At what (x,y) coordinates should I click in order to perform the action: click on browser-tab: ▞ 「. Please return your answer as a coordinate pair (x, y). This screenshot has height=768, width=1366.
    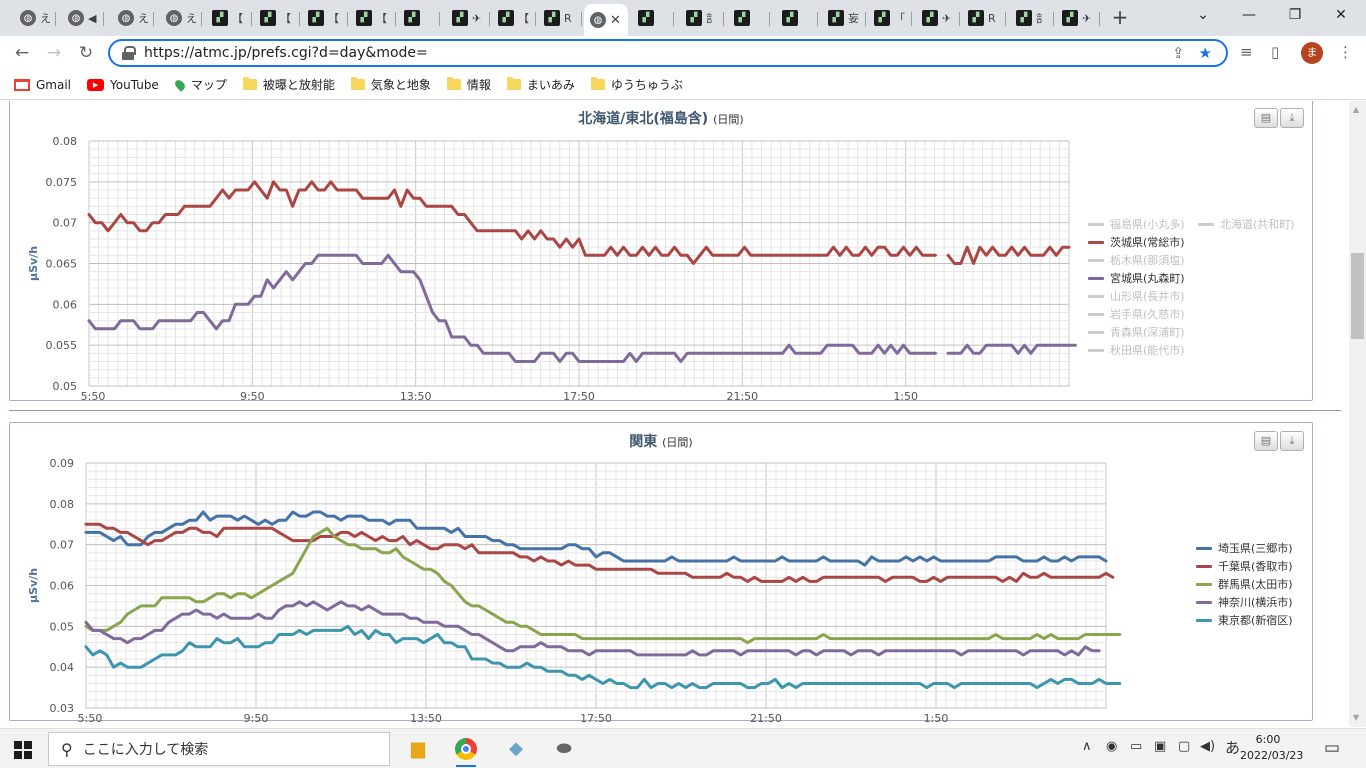
    Looking at the image, I should click on (887, 18).